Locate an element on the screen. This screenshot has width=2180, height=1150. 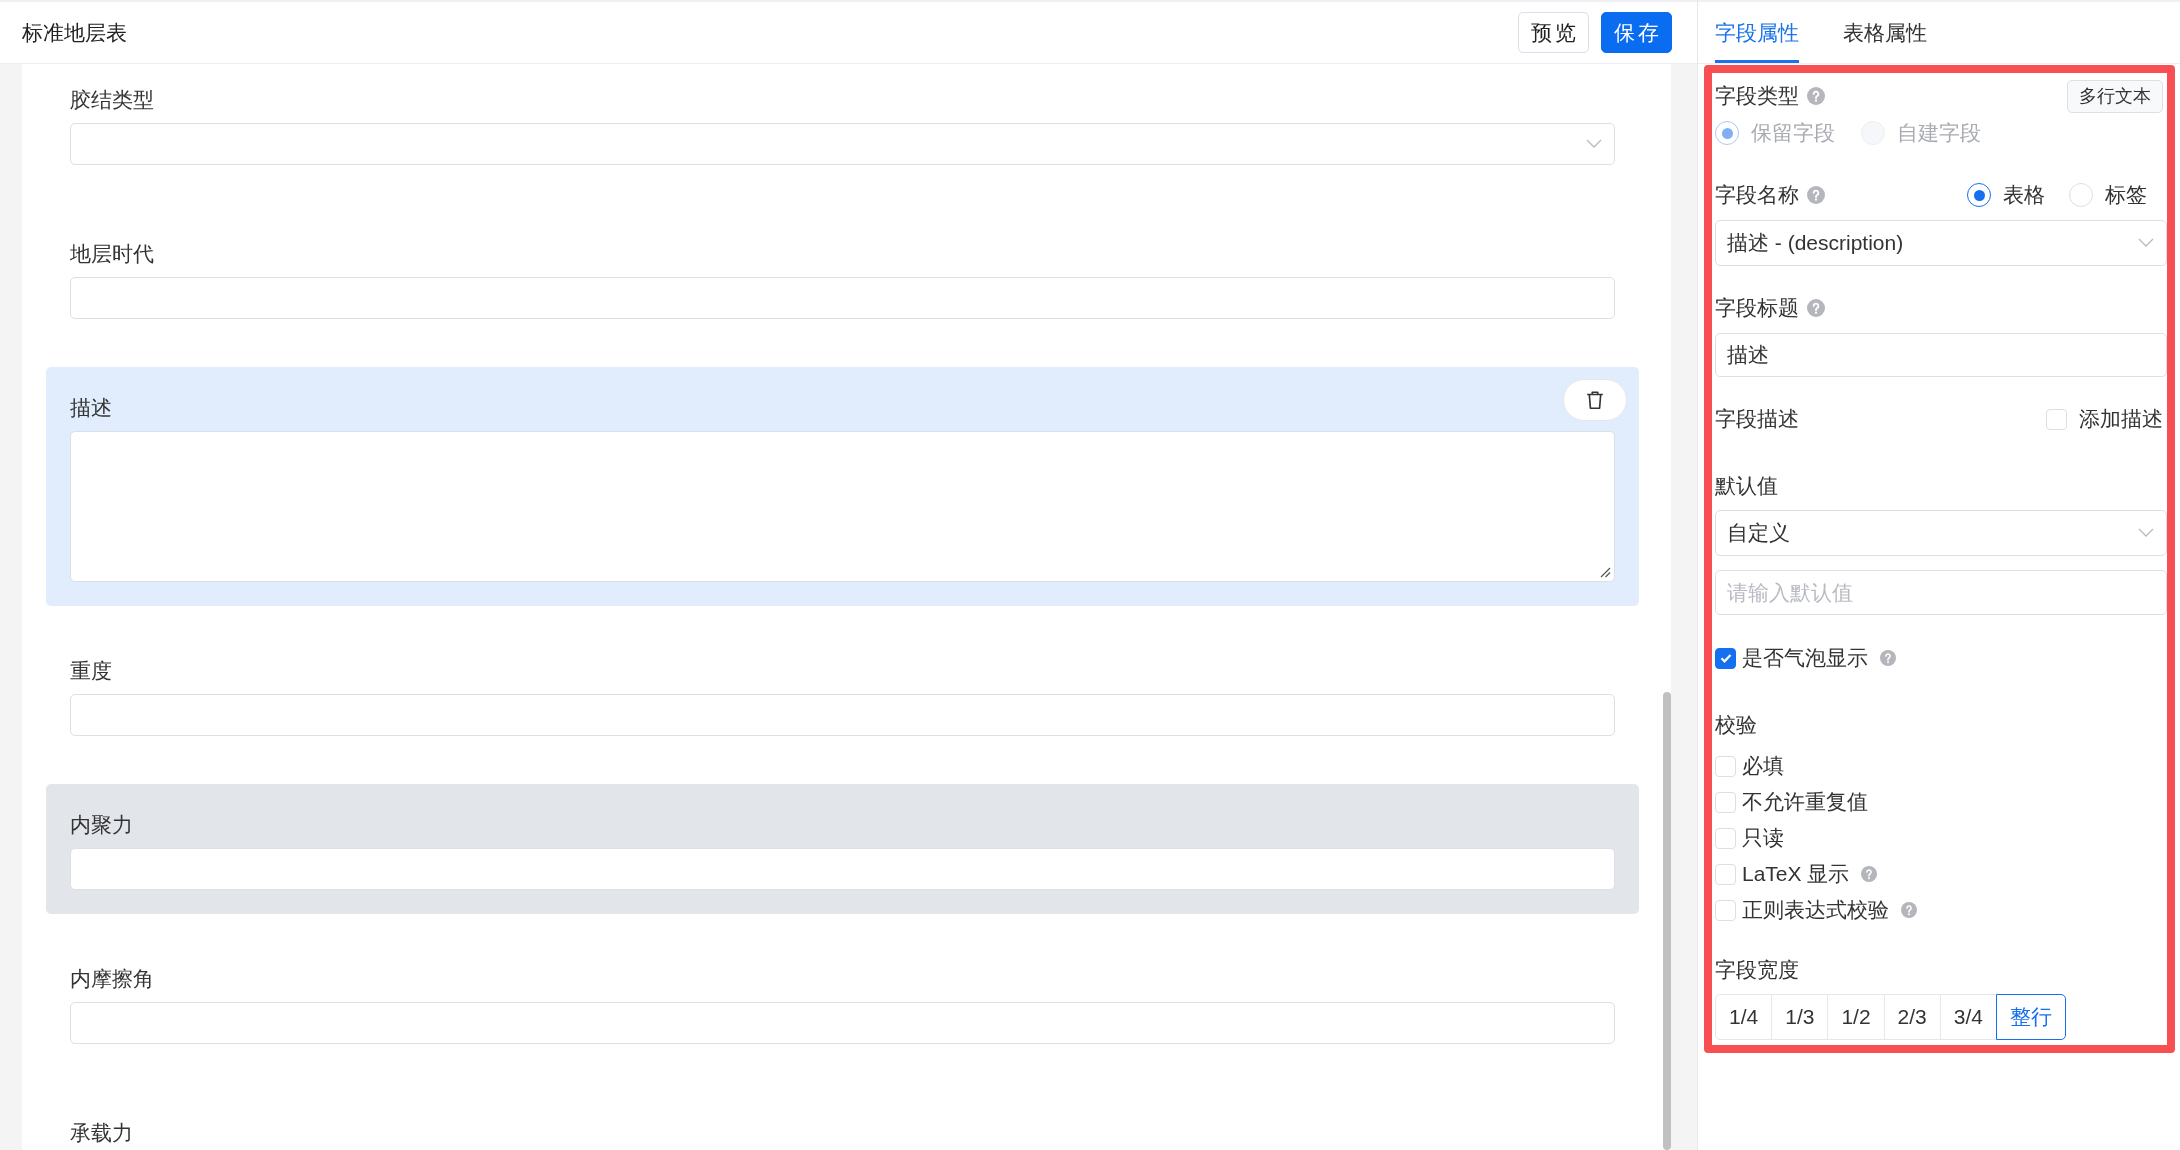
form-title: 标准地层表 is located at coordinates (74, 32).